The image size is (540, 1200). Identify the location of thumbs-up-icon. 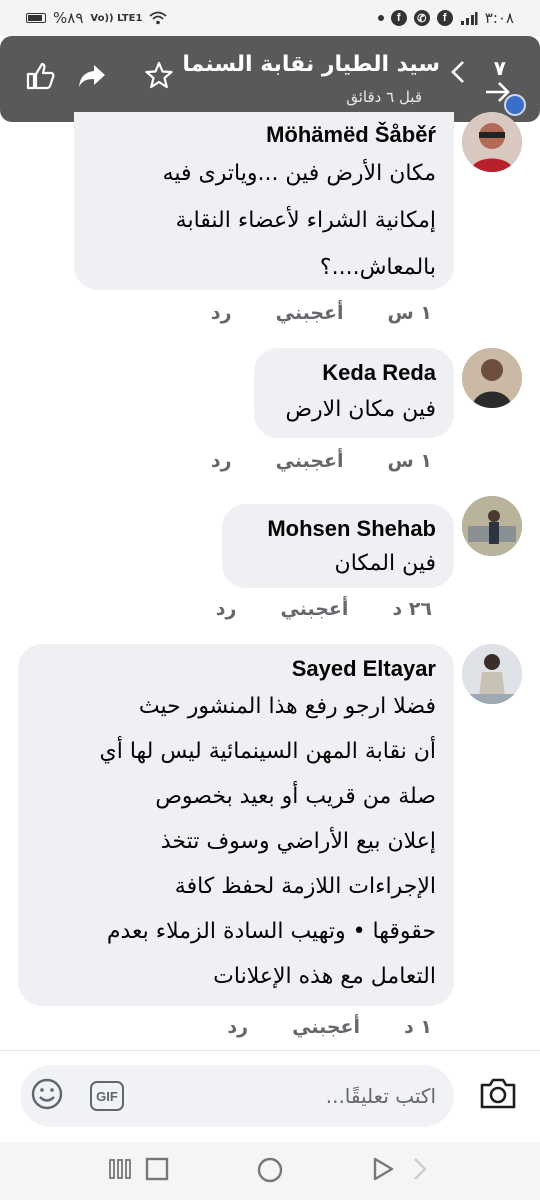
(40, 76).